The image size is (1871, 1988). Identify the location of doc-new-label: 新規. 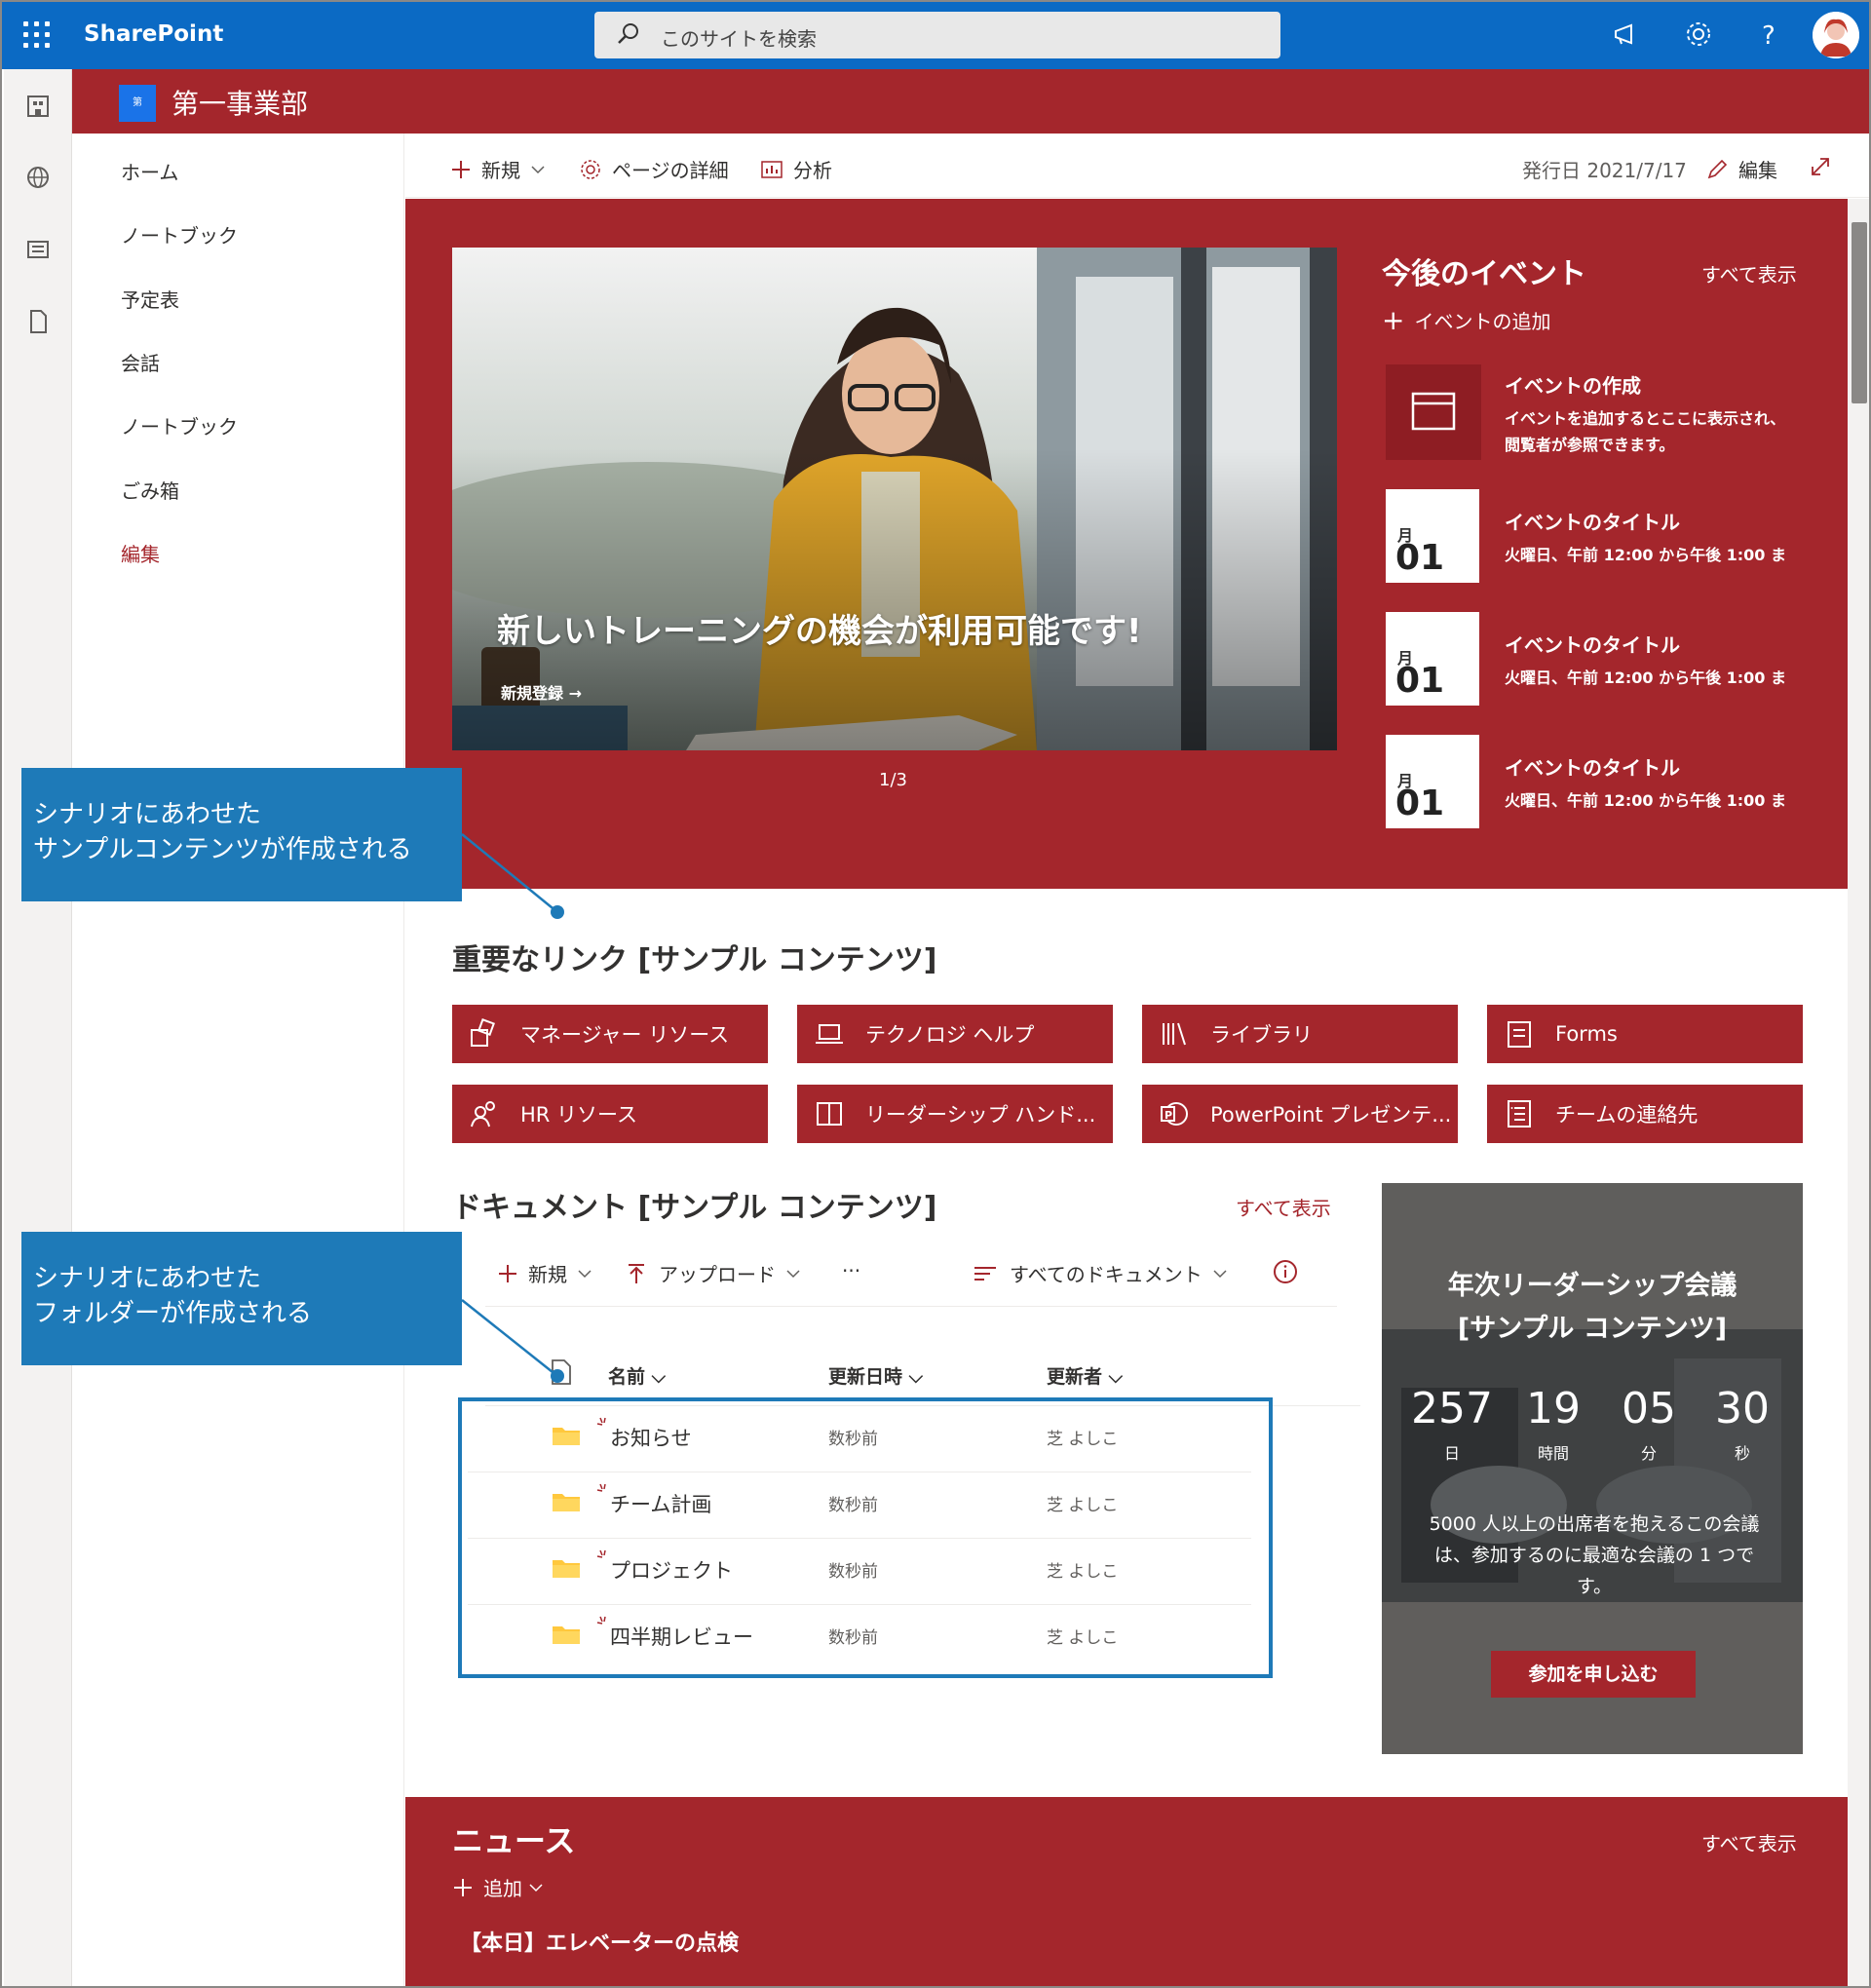
(547, 1274).